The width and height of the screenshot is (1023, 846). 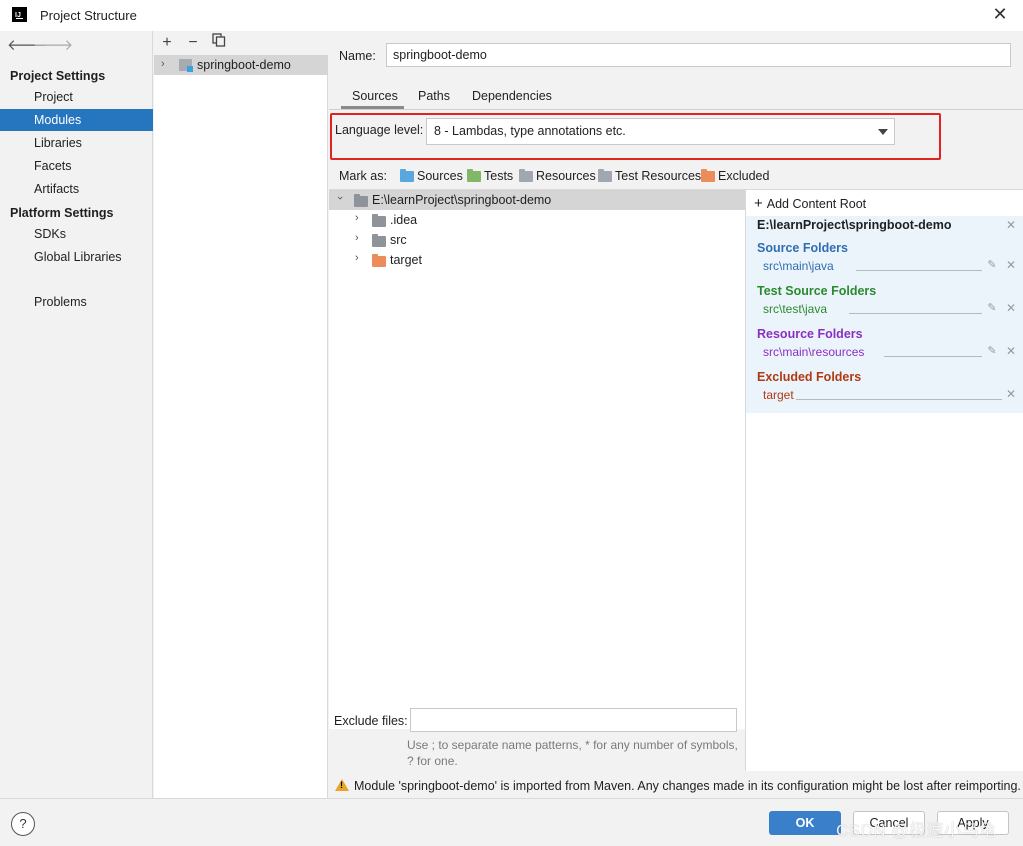 I want to click on content-root-path: E:\learnProject\springboot-demo, so click(x=854, y=225).